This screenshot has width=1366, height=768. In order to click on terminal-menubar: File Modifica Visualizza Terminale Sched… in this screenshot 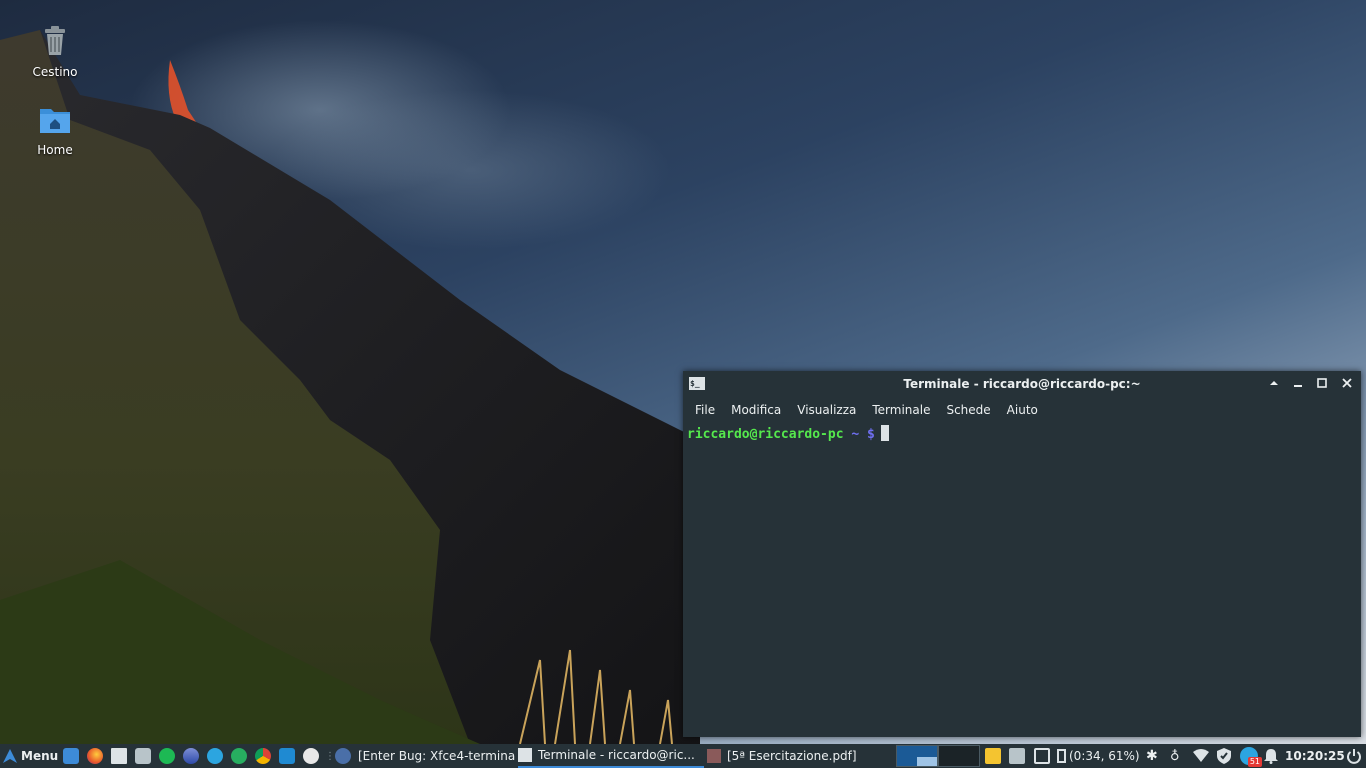, I will do `click(1022, 410)`.